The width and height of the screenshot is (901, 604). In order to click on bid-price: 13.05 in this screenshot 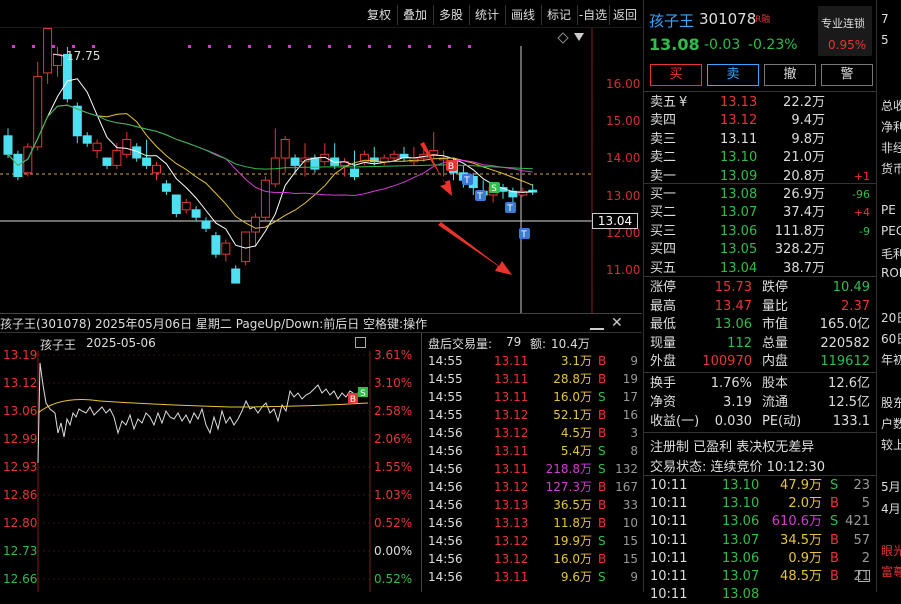, I will do `click(739, 250)`.